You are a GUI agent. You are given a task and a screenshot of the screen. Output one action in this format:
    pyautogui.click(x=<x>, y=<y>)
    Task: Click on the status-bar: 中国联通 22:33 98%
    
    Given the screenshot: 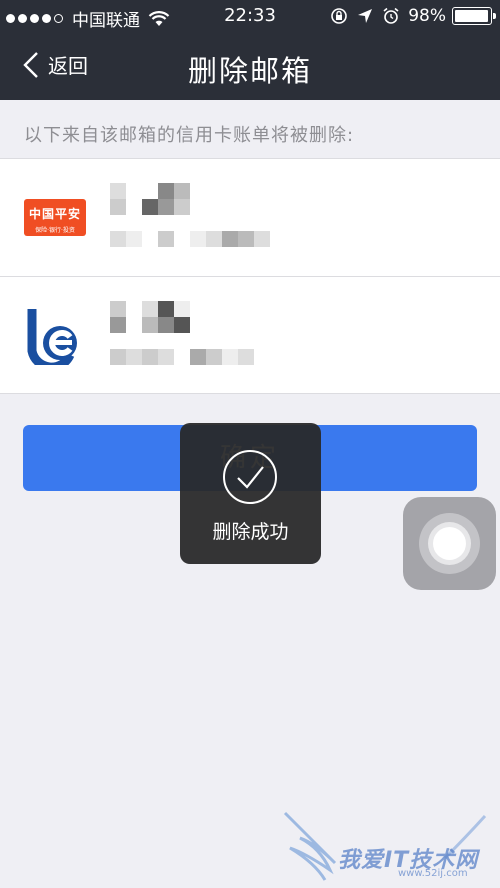 What is the action you would take?
    pyautogui.click(x=250, y=17)
    